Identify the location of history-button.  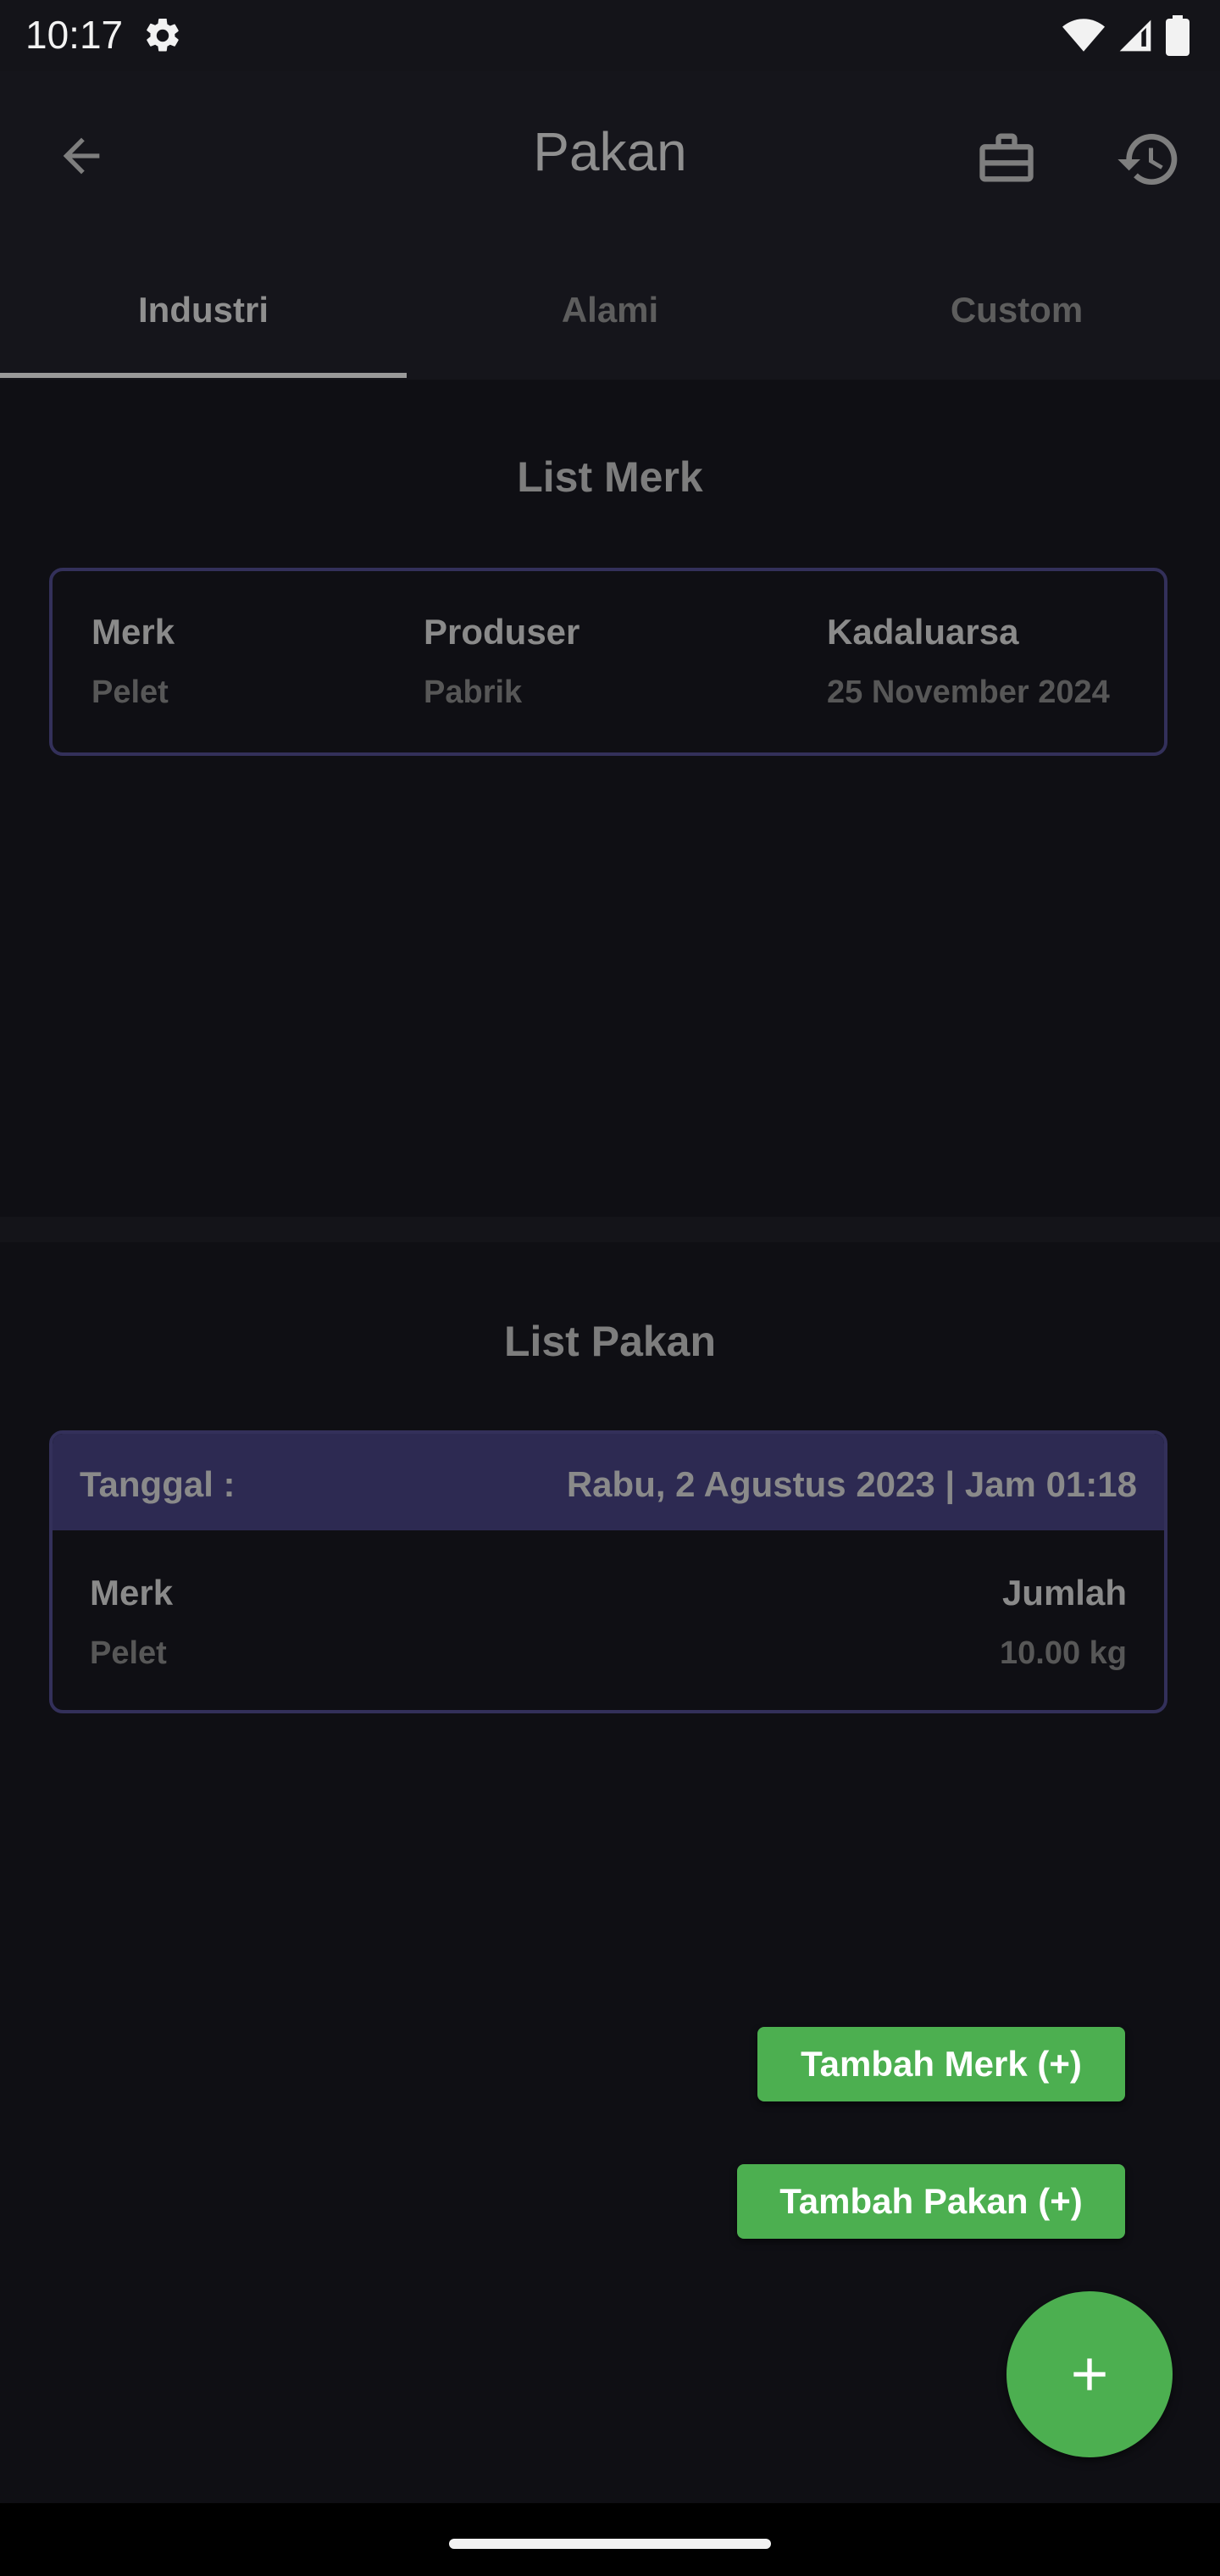
(1148, 159).